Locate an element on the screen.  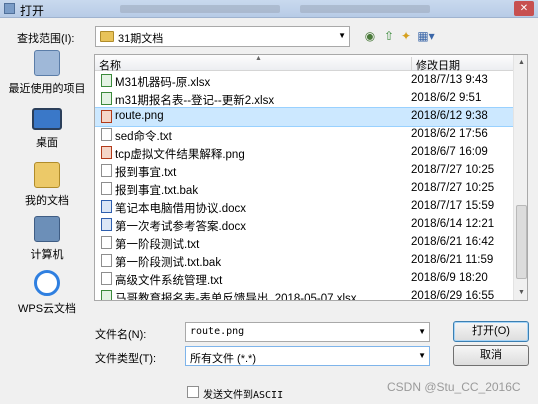
file-row: tcp虚拟文件结果解释.png 2018/6/7 16:09 is located at coordinates (304, 153).